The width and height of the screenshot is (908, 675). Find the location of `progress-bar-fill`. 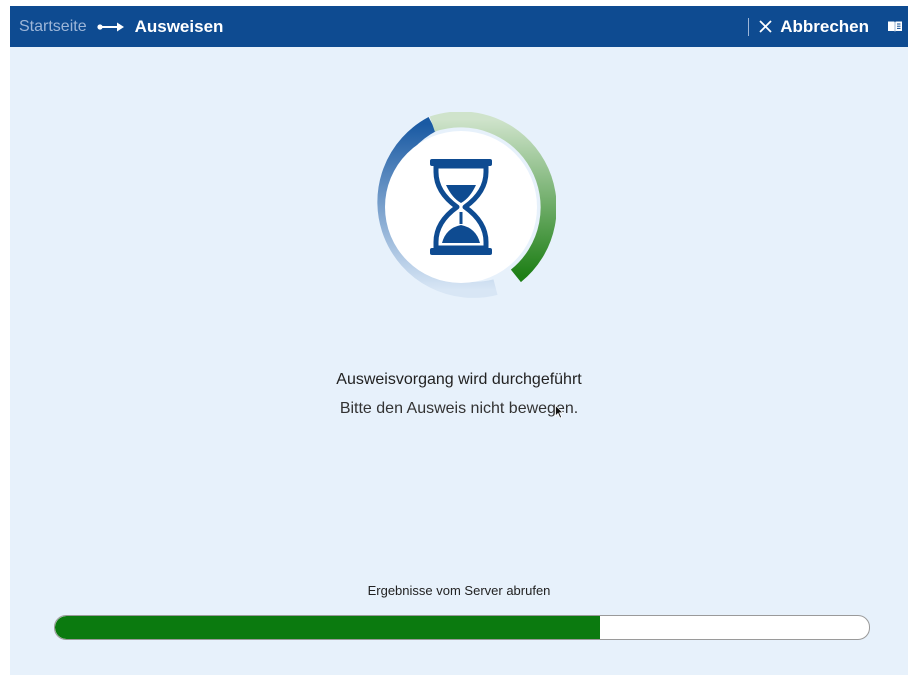

progress-bar-fill is located at coordinates (328, 627).